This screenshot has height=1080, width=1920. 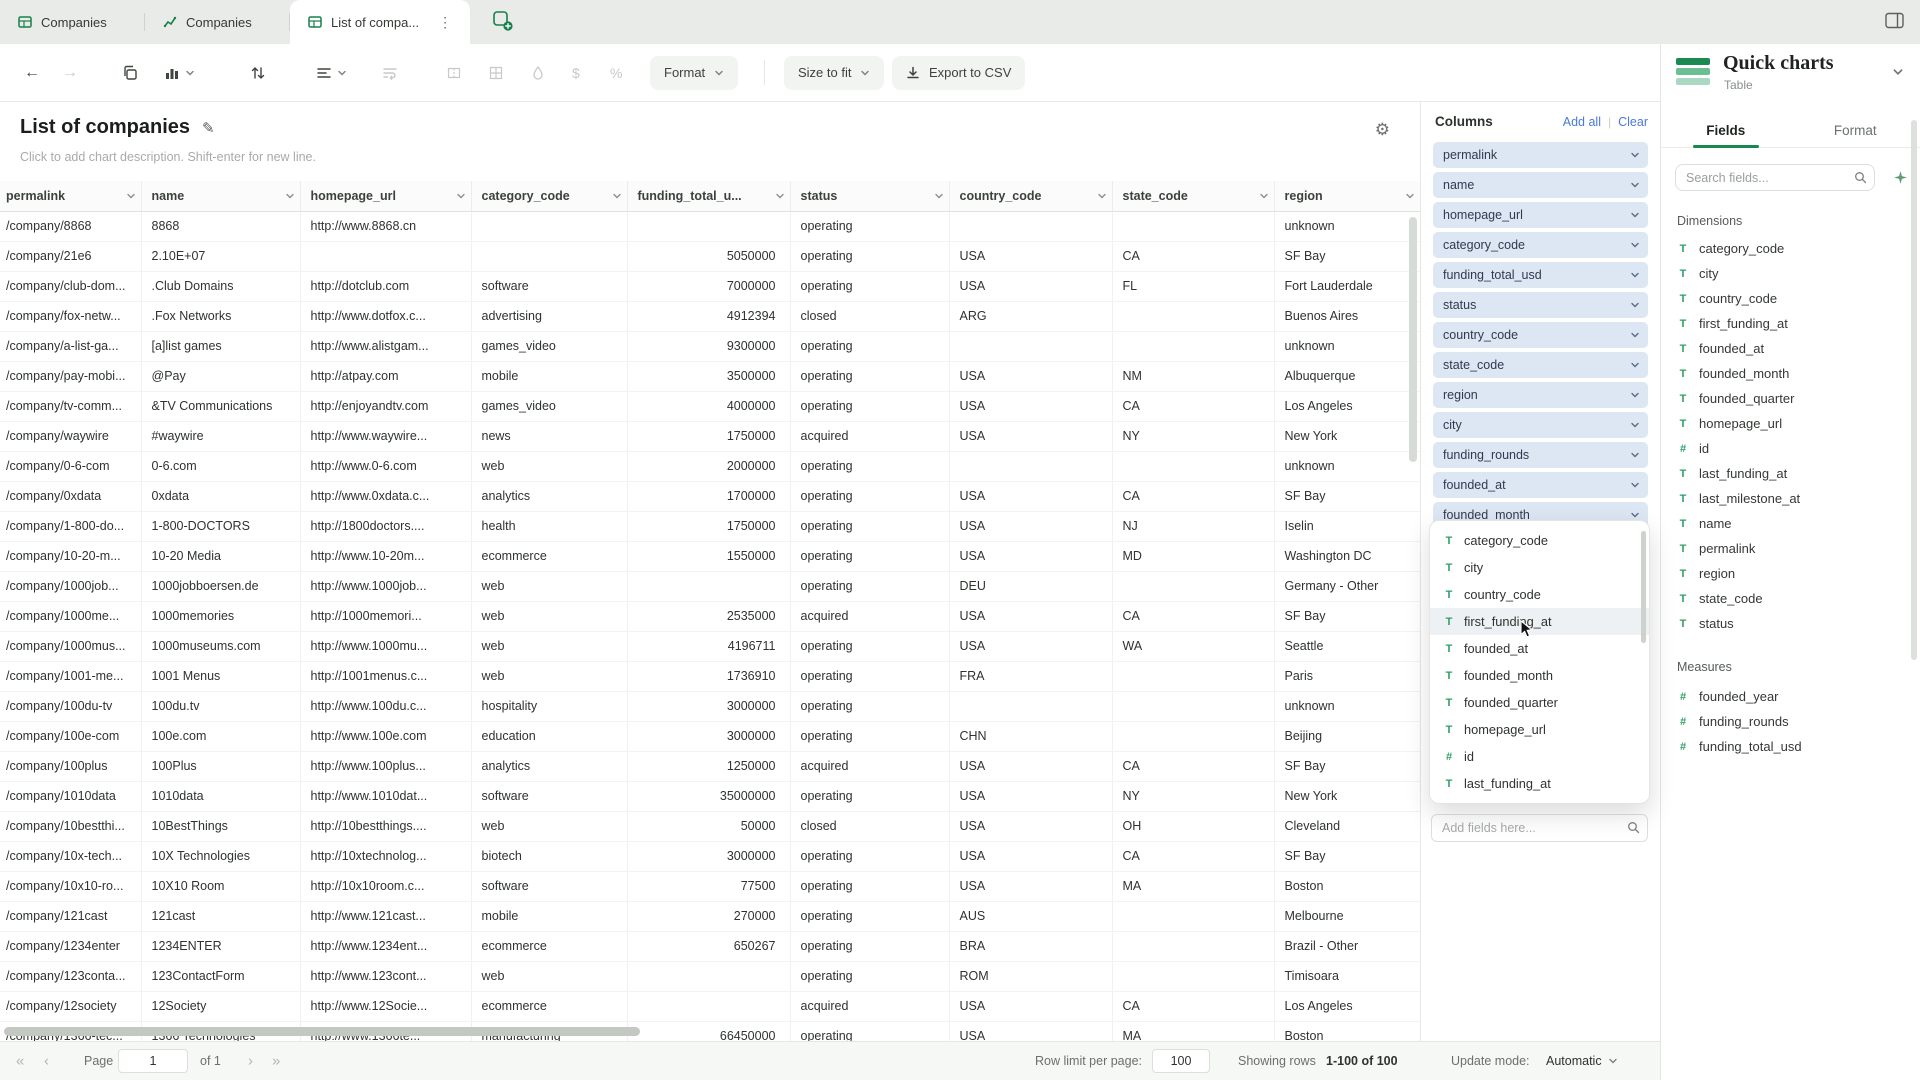 What do you see at coordinates (1540, 485) in the screenshot?
I see `column-pill-founded-at: founded_at` at bounding box center [1540, 485].